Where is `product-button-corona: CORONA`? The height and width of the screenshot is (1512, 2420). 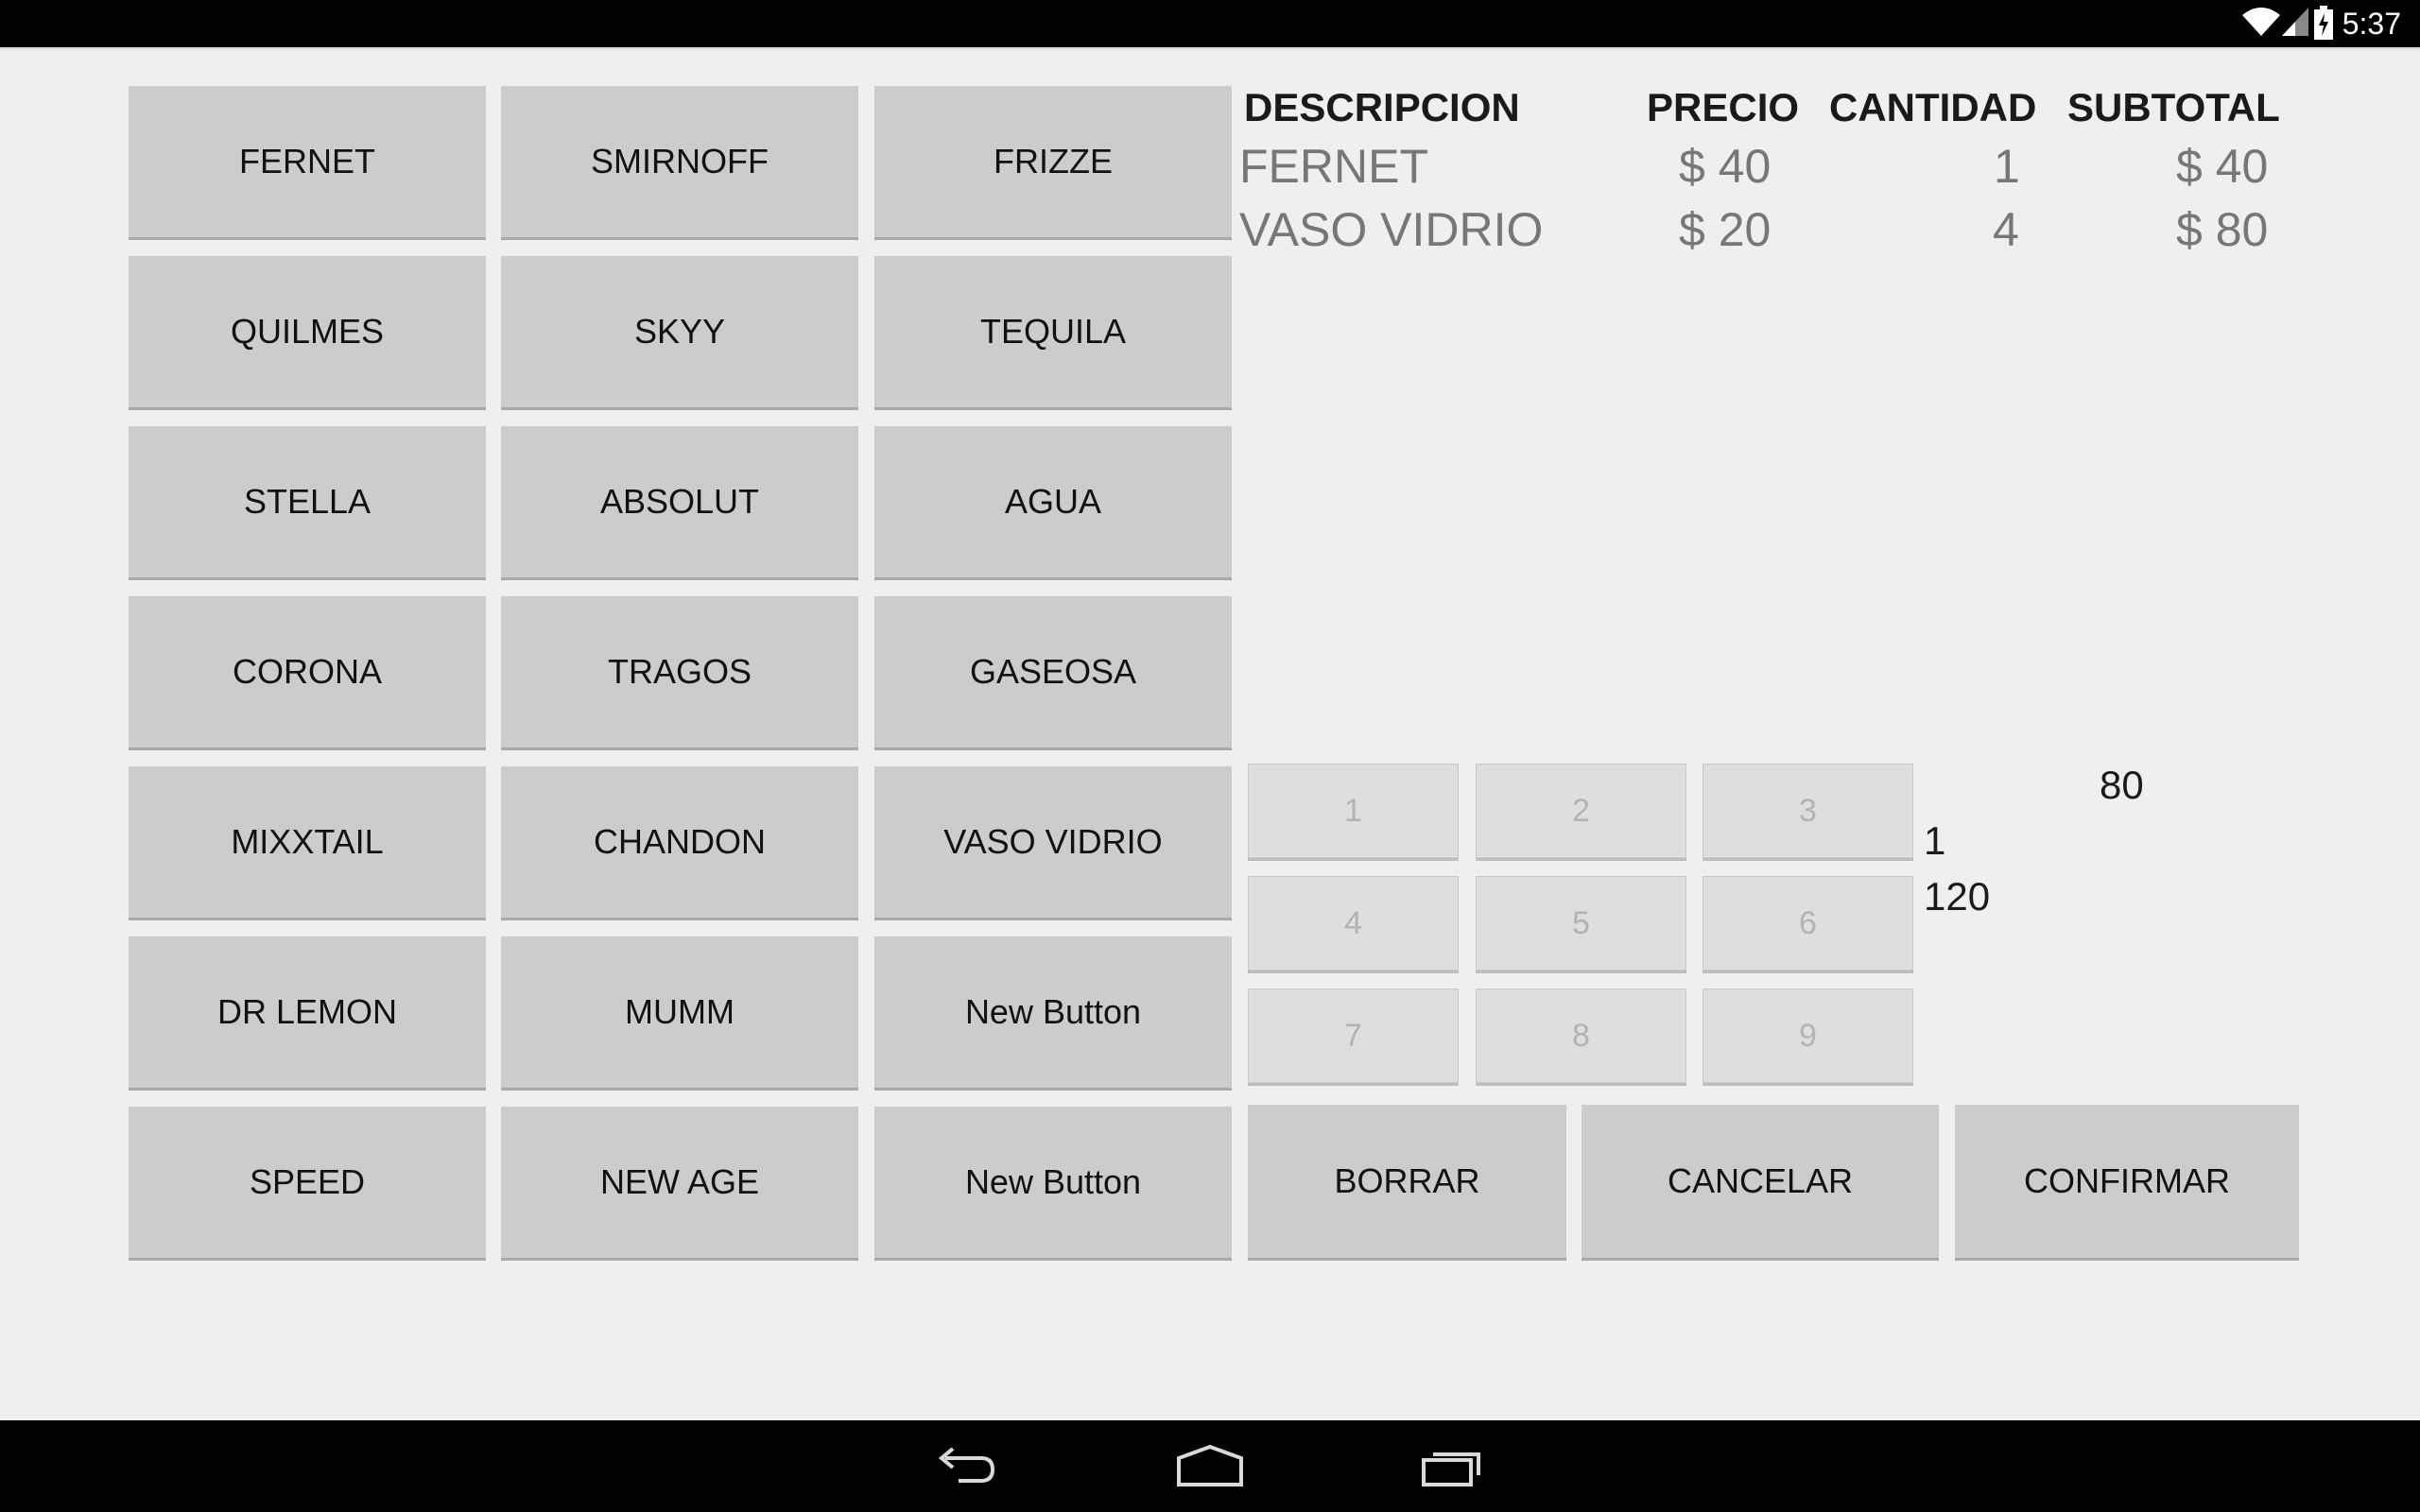
product-button-corona: CORONA is located at coordinates (307, 671).